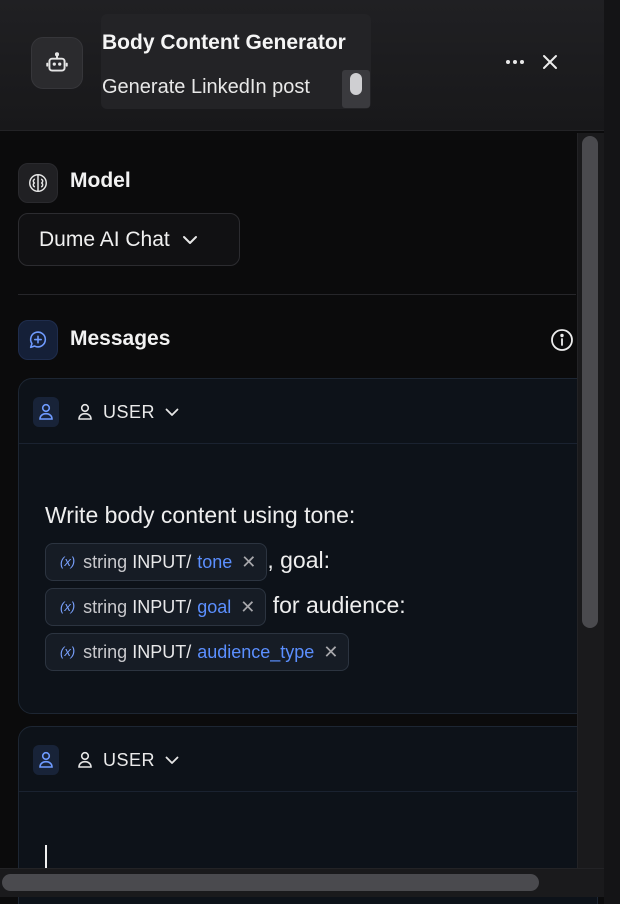  Describe the element at coordinates (336, 605) in the screenshot. I see `message-text: for audience:` at that location.